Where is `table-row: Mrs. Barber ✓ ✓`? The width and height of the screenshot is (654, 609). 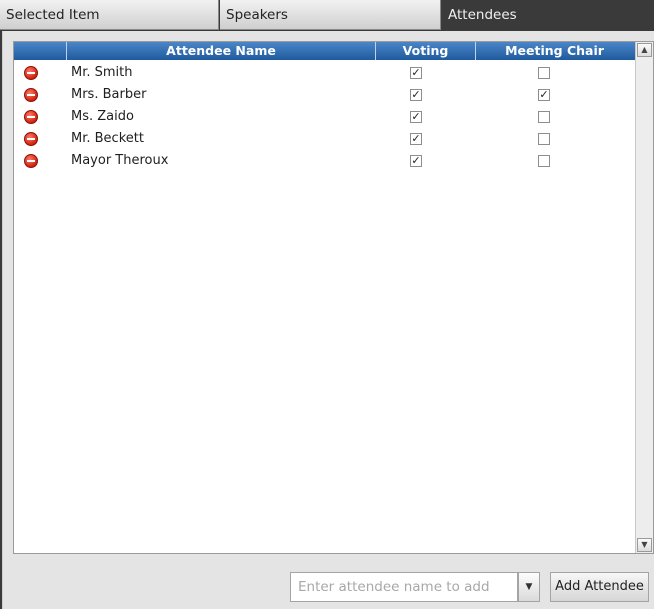 table-row: Mrs. Barber ✓ ✓ is located at coordinates (324, 95).